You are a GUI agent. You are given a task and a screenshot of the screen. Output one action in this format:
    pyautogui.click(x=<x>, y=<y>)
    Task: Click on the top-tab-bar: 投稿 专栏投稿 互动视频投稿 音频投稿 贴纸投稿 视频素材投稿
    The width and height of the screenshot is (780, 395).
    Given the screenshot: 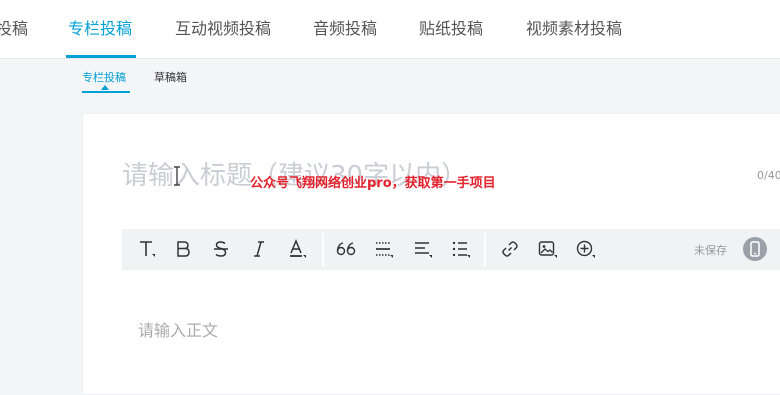 What is the action you would take?
    pyautogui.click(x=390, y=29)
    